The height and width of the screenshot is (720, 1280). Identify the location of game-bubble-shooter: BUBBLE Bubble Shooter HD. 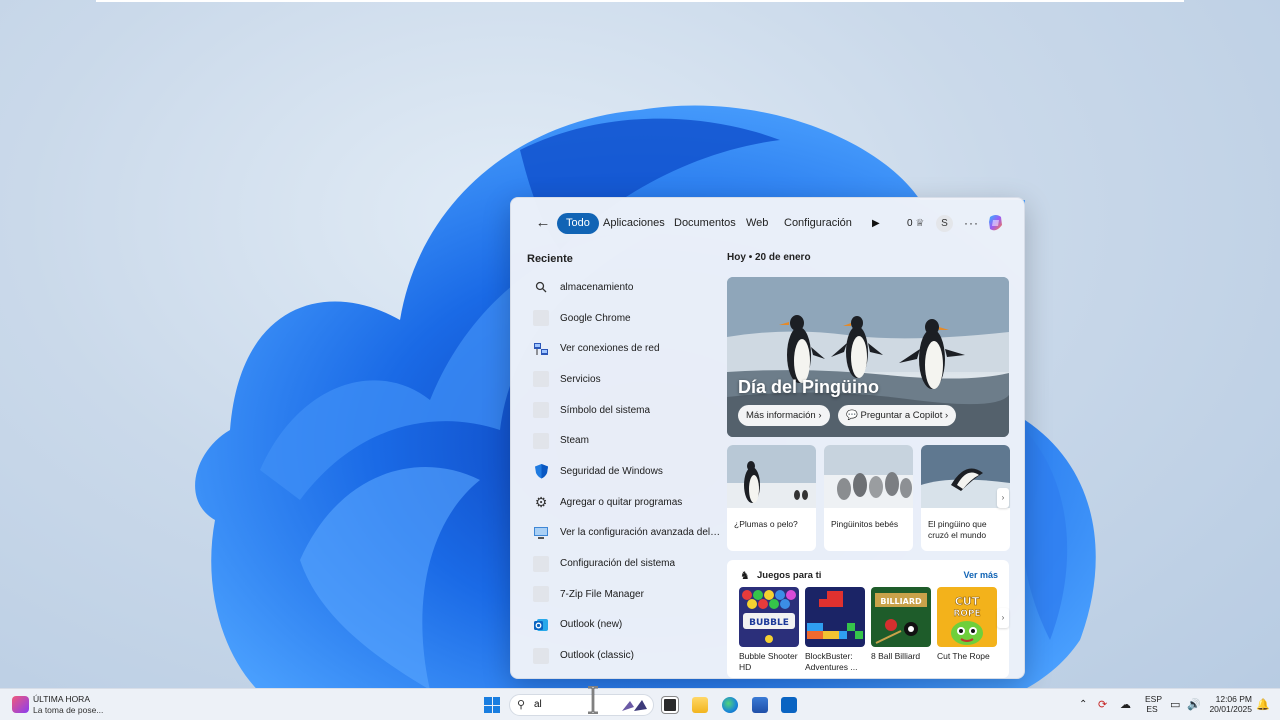
(769, 630).